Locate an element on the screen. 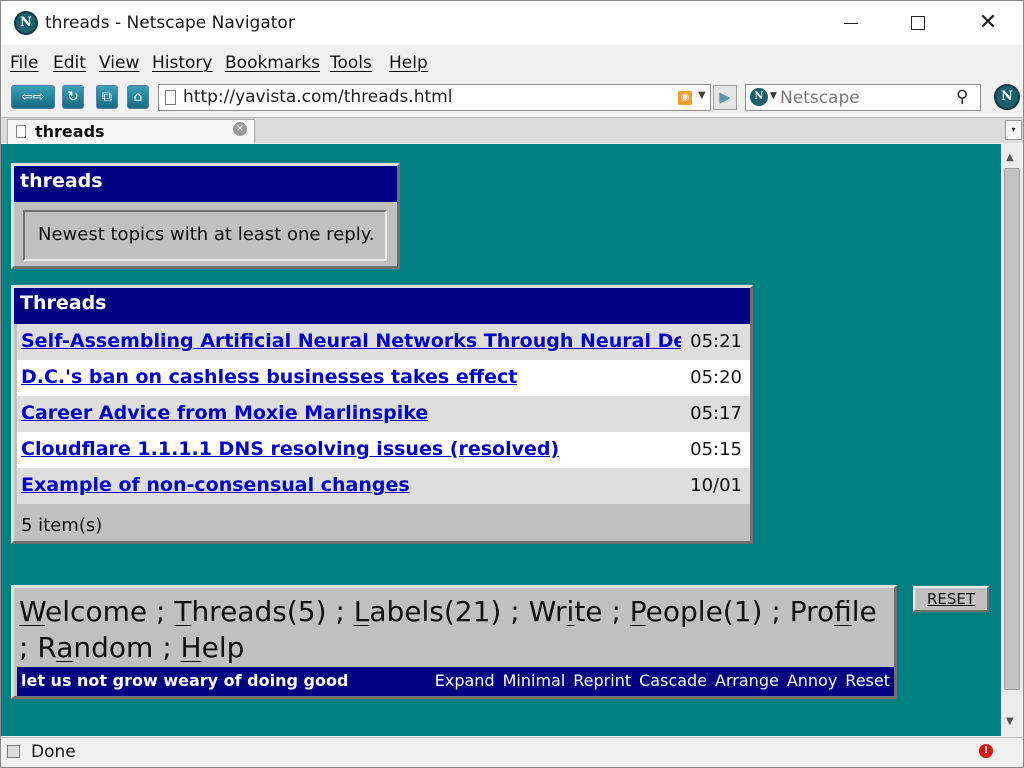  window-title: threads - Netscape Navigator is located at coordinates (170, 23).